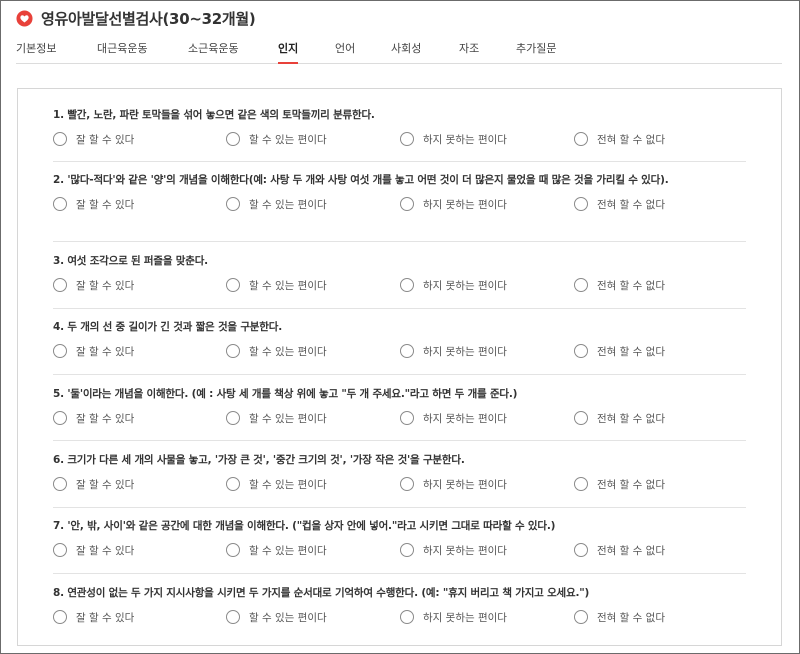  Describe the element at coordinates (213, 51) in the screenshot. I see `tab-fine-motor: 소근육운동` at that location.